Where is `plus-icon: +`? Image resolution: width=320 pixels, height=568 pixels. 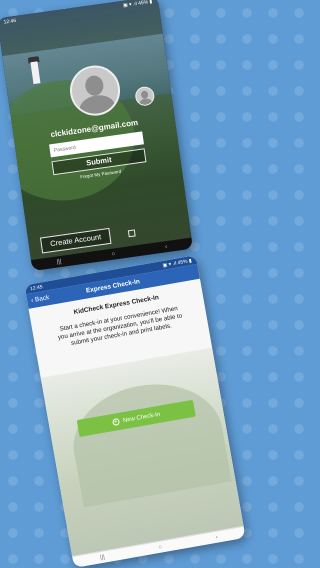 plus-icon: + is located at coordinates (115, 422).